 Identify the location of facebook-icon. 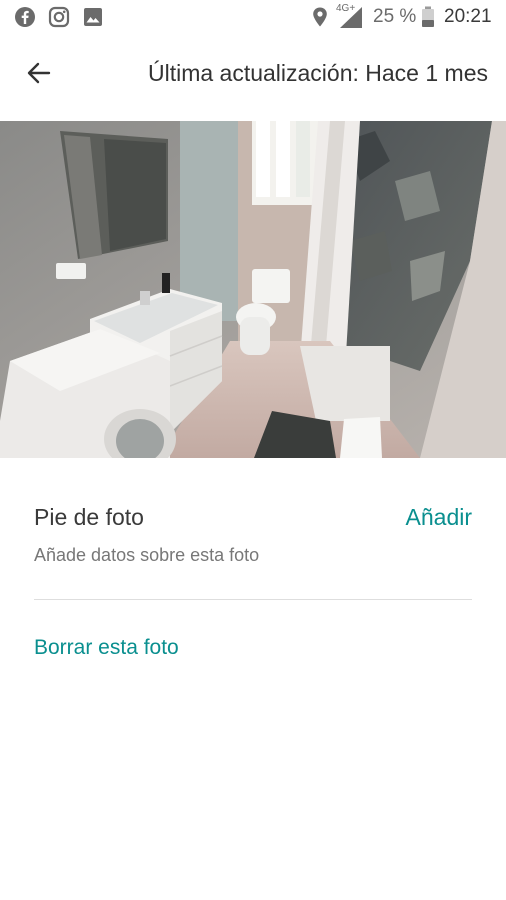
(25, 19).